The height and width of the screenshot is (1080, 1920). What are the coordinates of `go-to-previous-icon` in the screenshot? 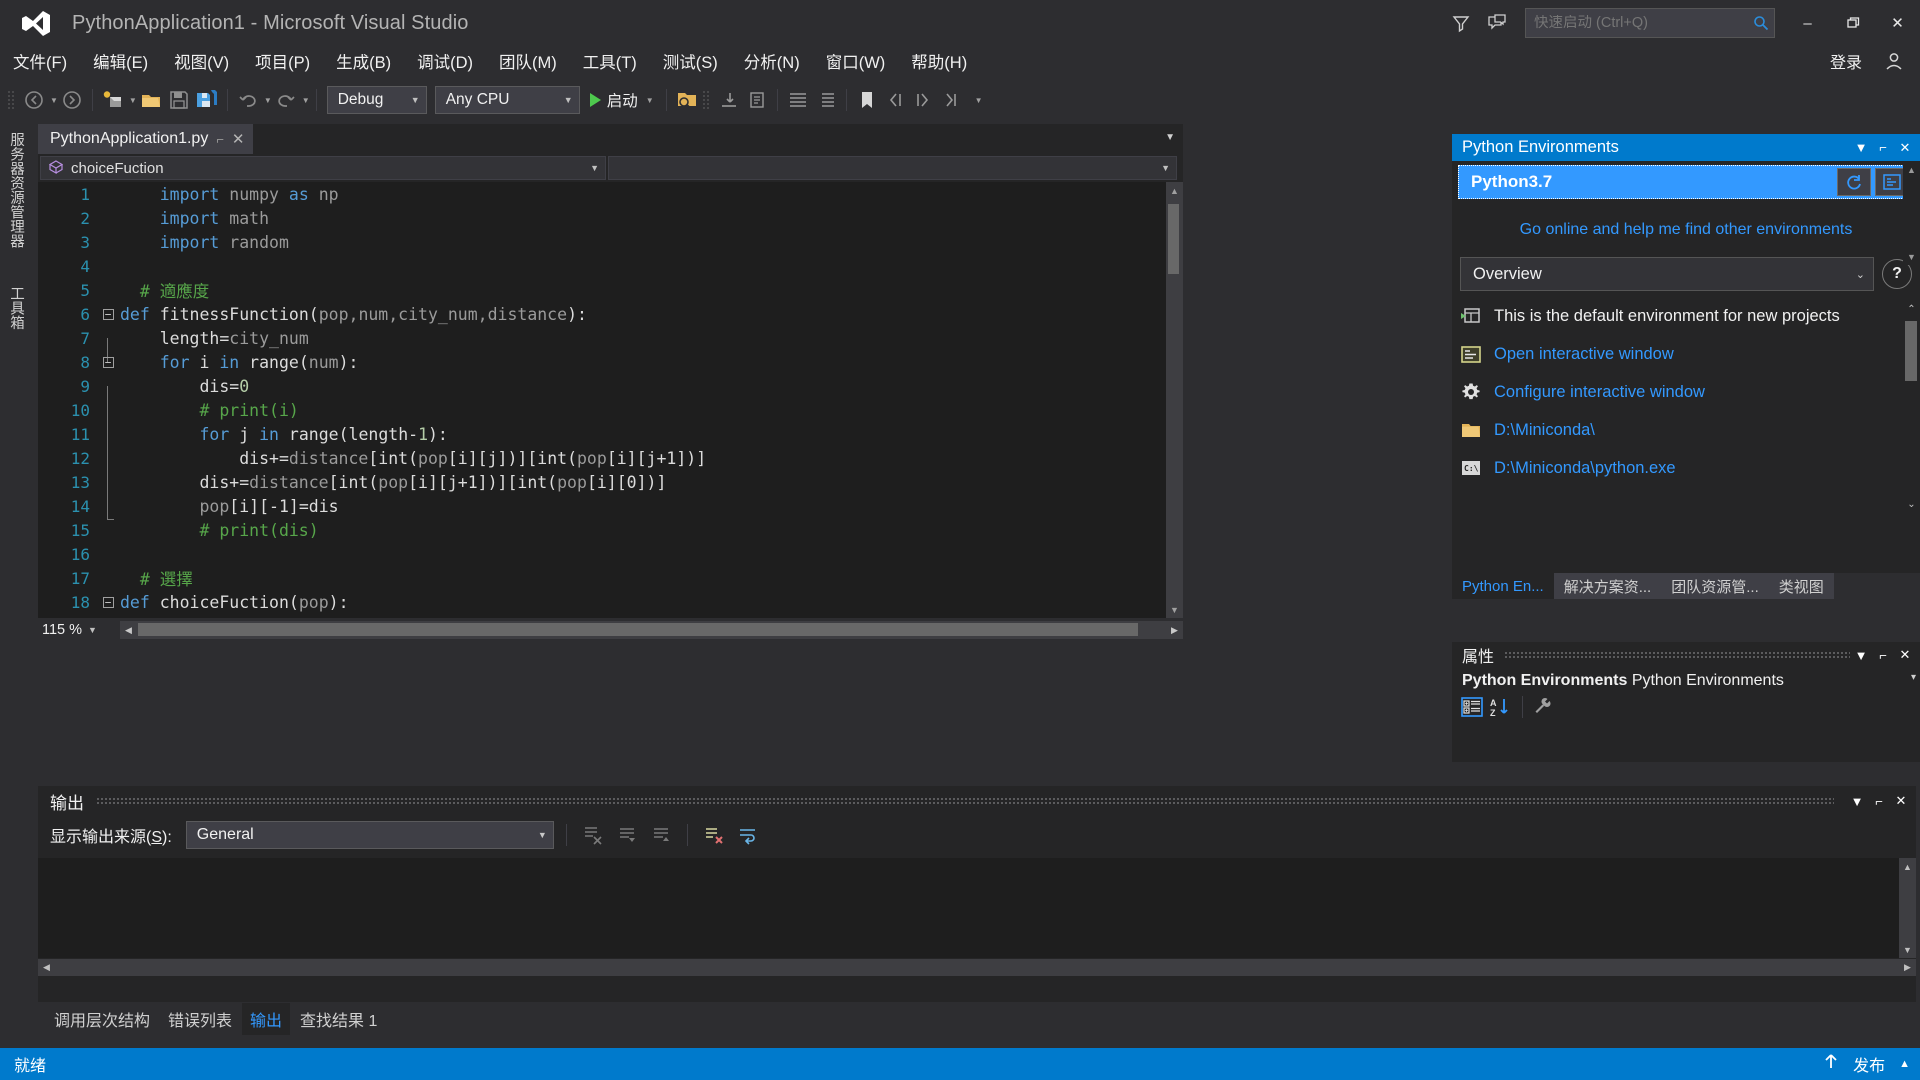 It's located at (627, 835).